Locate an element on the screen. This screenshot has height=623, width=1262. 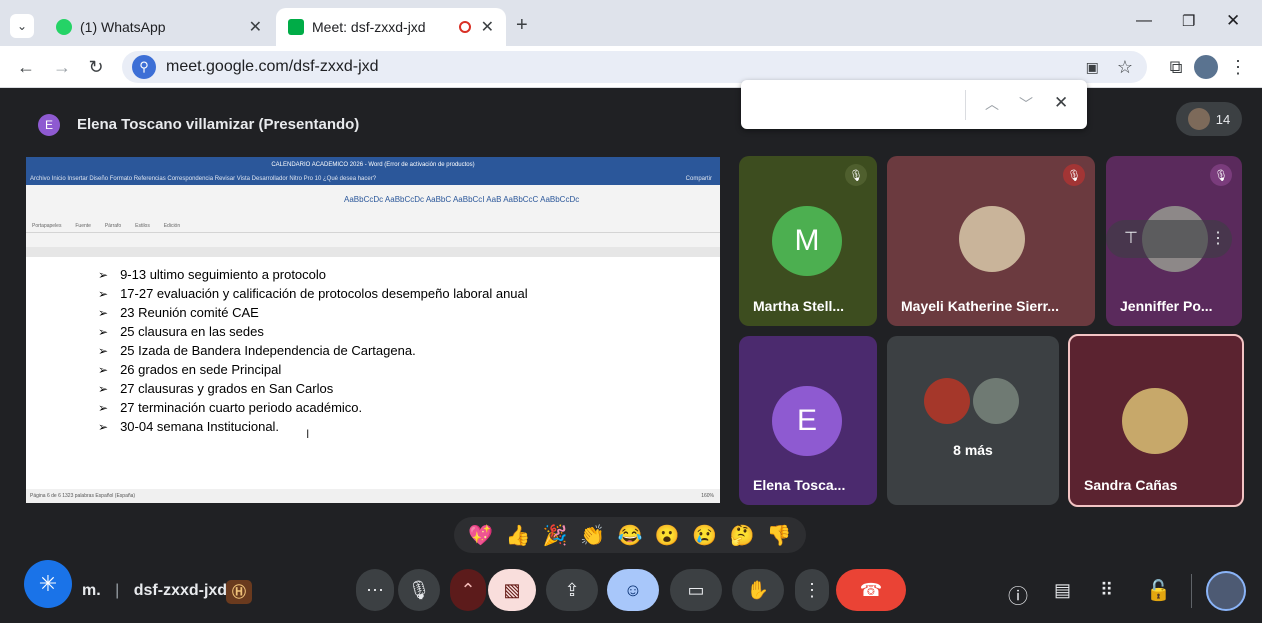
back-icon: ← is located at coordinates (26, 67).